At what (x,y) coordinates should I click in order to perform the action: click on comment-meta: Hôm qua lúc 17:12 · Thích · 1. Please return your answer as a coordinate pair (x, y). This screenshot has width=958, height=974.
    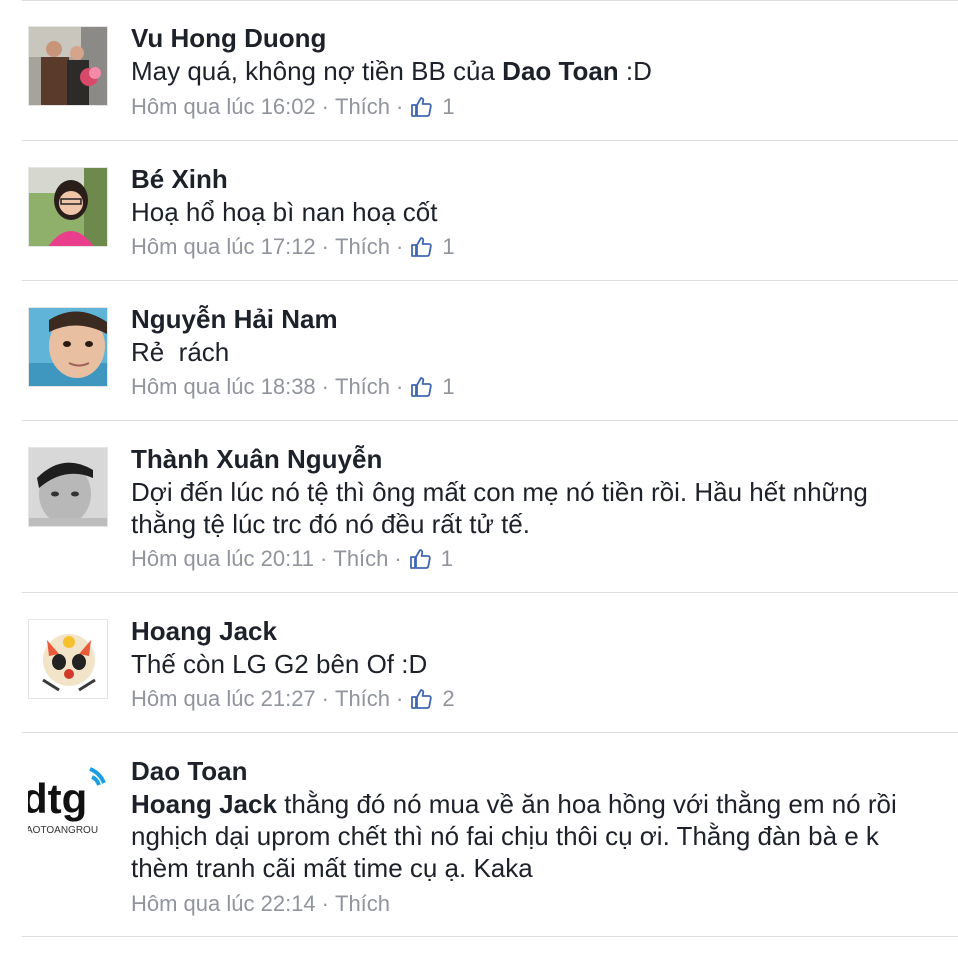
    Looking at the image, I should click on (293, 247).